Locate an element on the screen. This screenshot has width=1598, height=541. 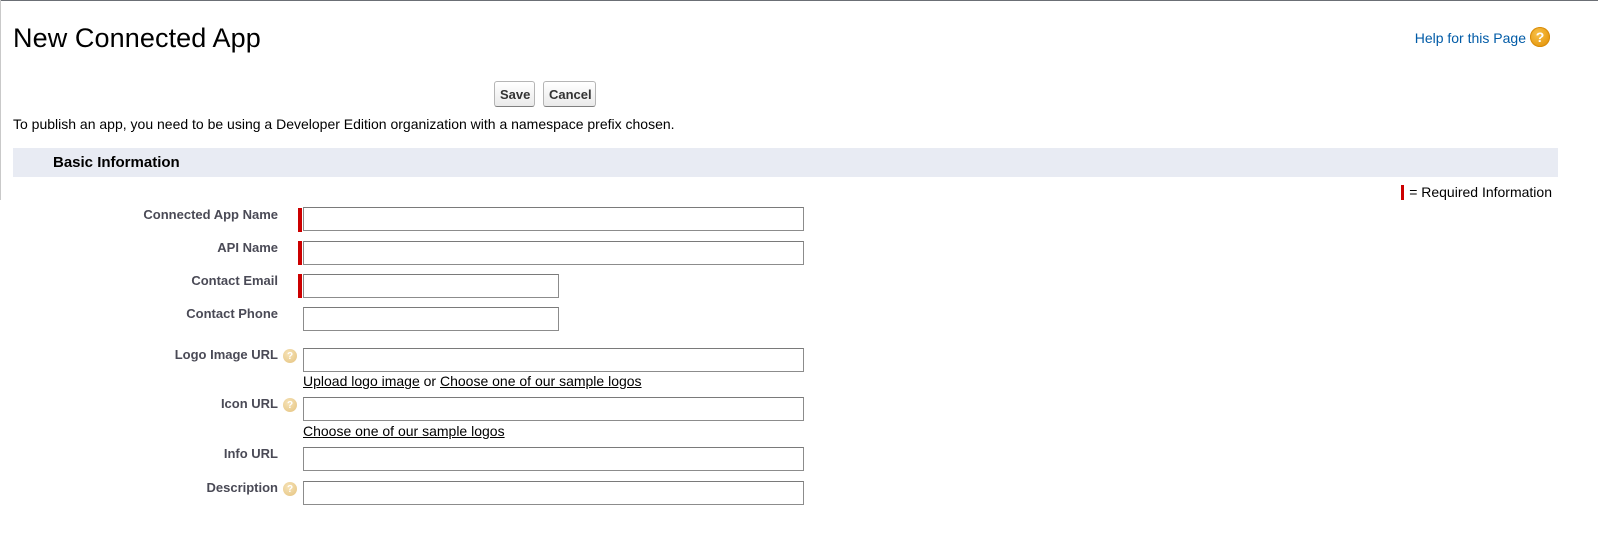
window-left-border is located at coordinates (0, 100).